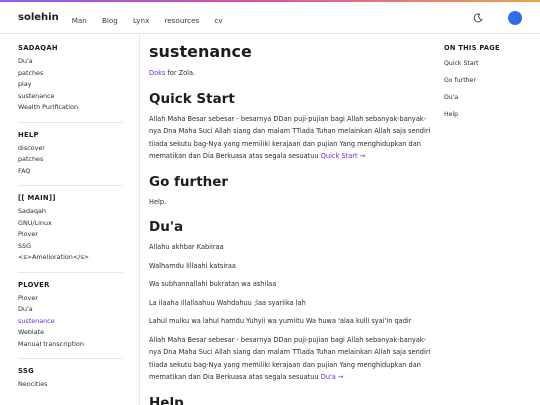  What do you see at coordinates (181, 20) in the screenshot?
I see `nav-resources: resources` at bounding box center [181, 20].